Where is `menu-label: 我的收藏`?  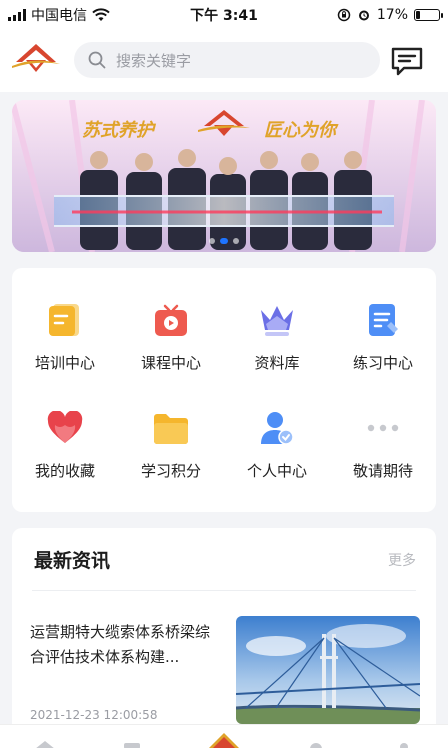
menu-label: 我的收藏 is located at coordinates (64, 470).